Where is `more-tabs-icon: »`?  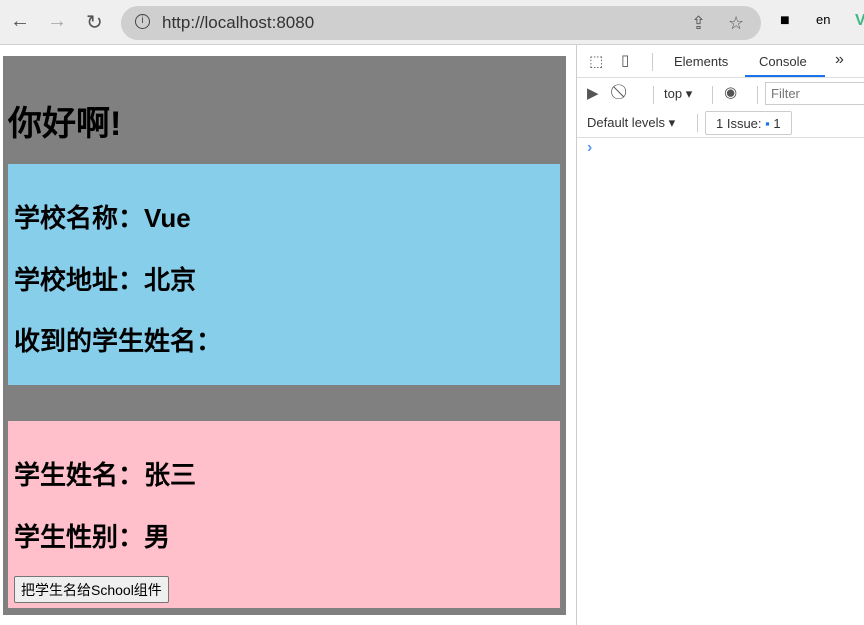 more-tabs-icon: » is located at coordinates (839, 60).